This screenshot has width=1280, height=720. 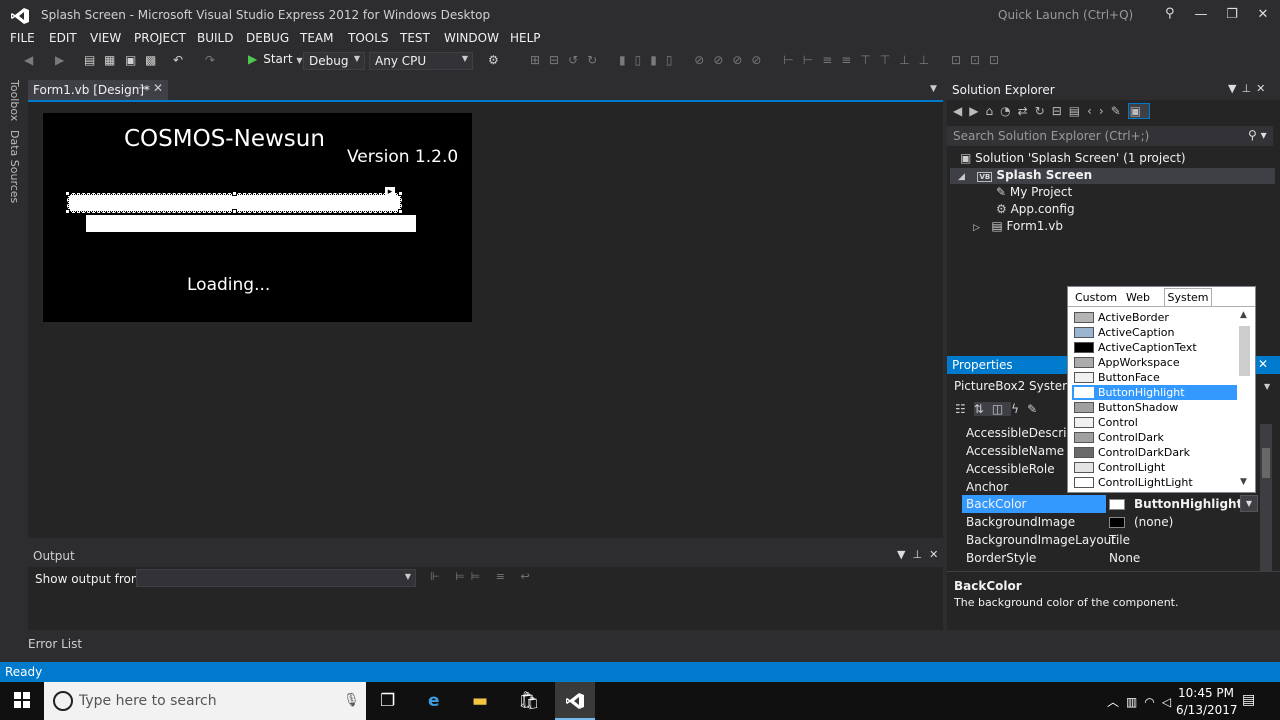 What do you see at coordinates (22, 38) in the screenshot?
I see `menu-file: FILE` at bounding box center [22, 38].